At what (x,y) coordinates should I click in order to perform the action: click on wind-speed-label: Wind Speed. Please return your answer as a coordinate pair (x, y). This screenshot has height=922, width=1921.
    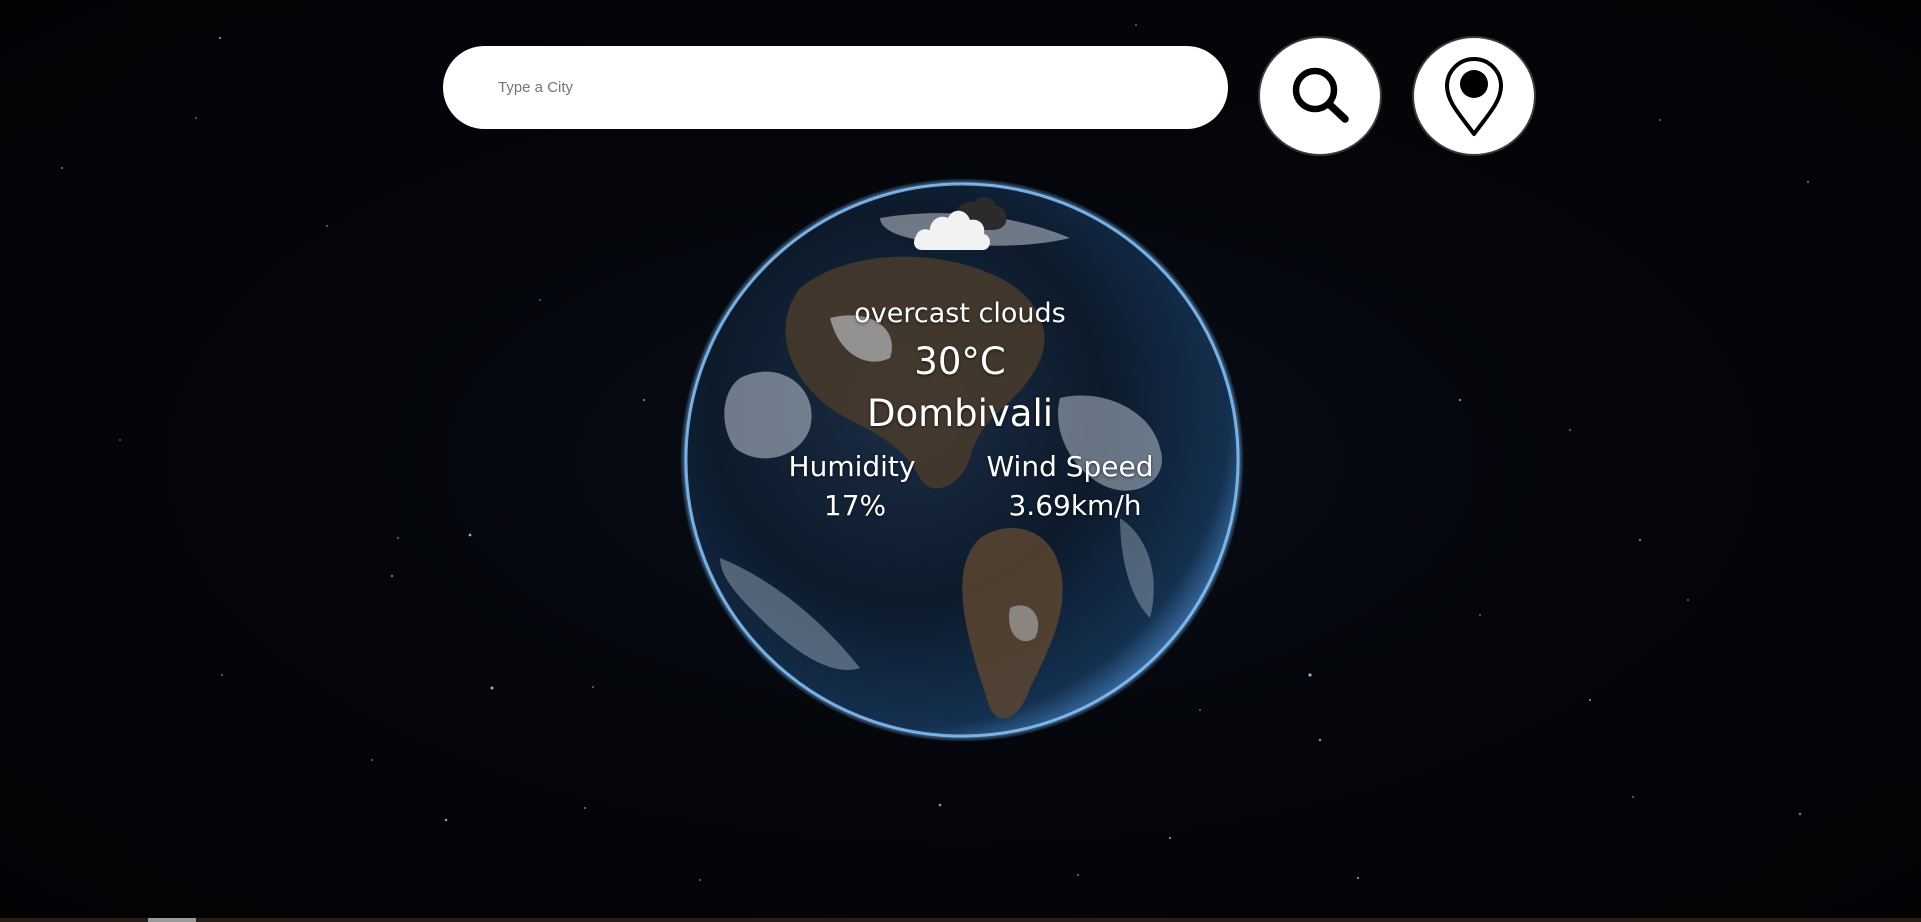
    Looking at the image, I should click on (1070, 466).